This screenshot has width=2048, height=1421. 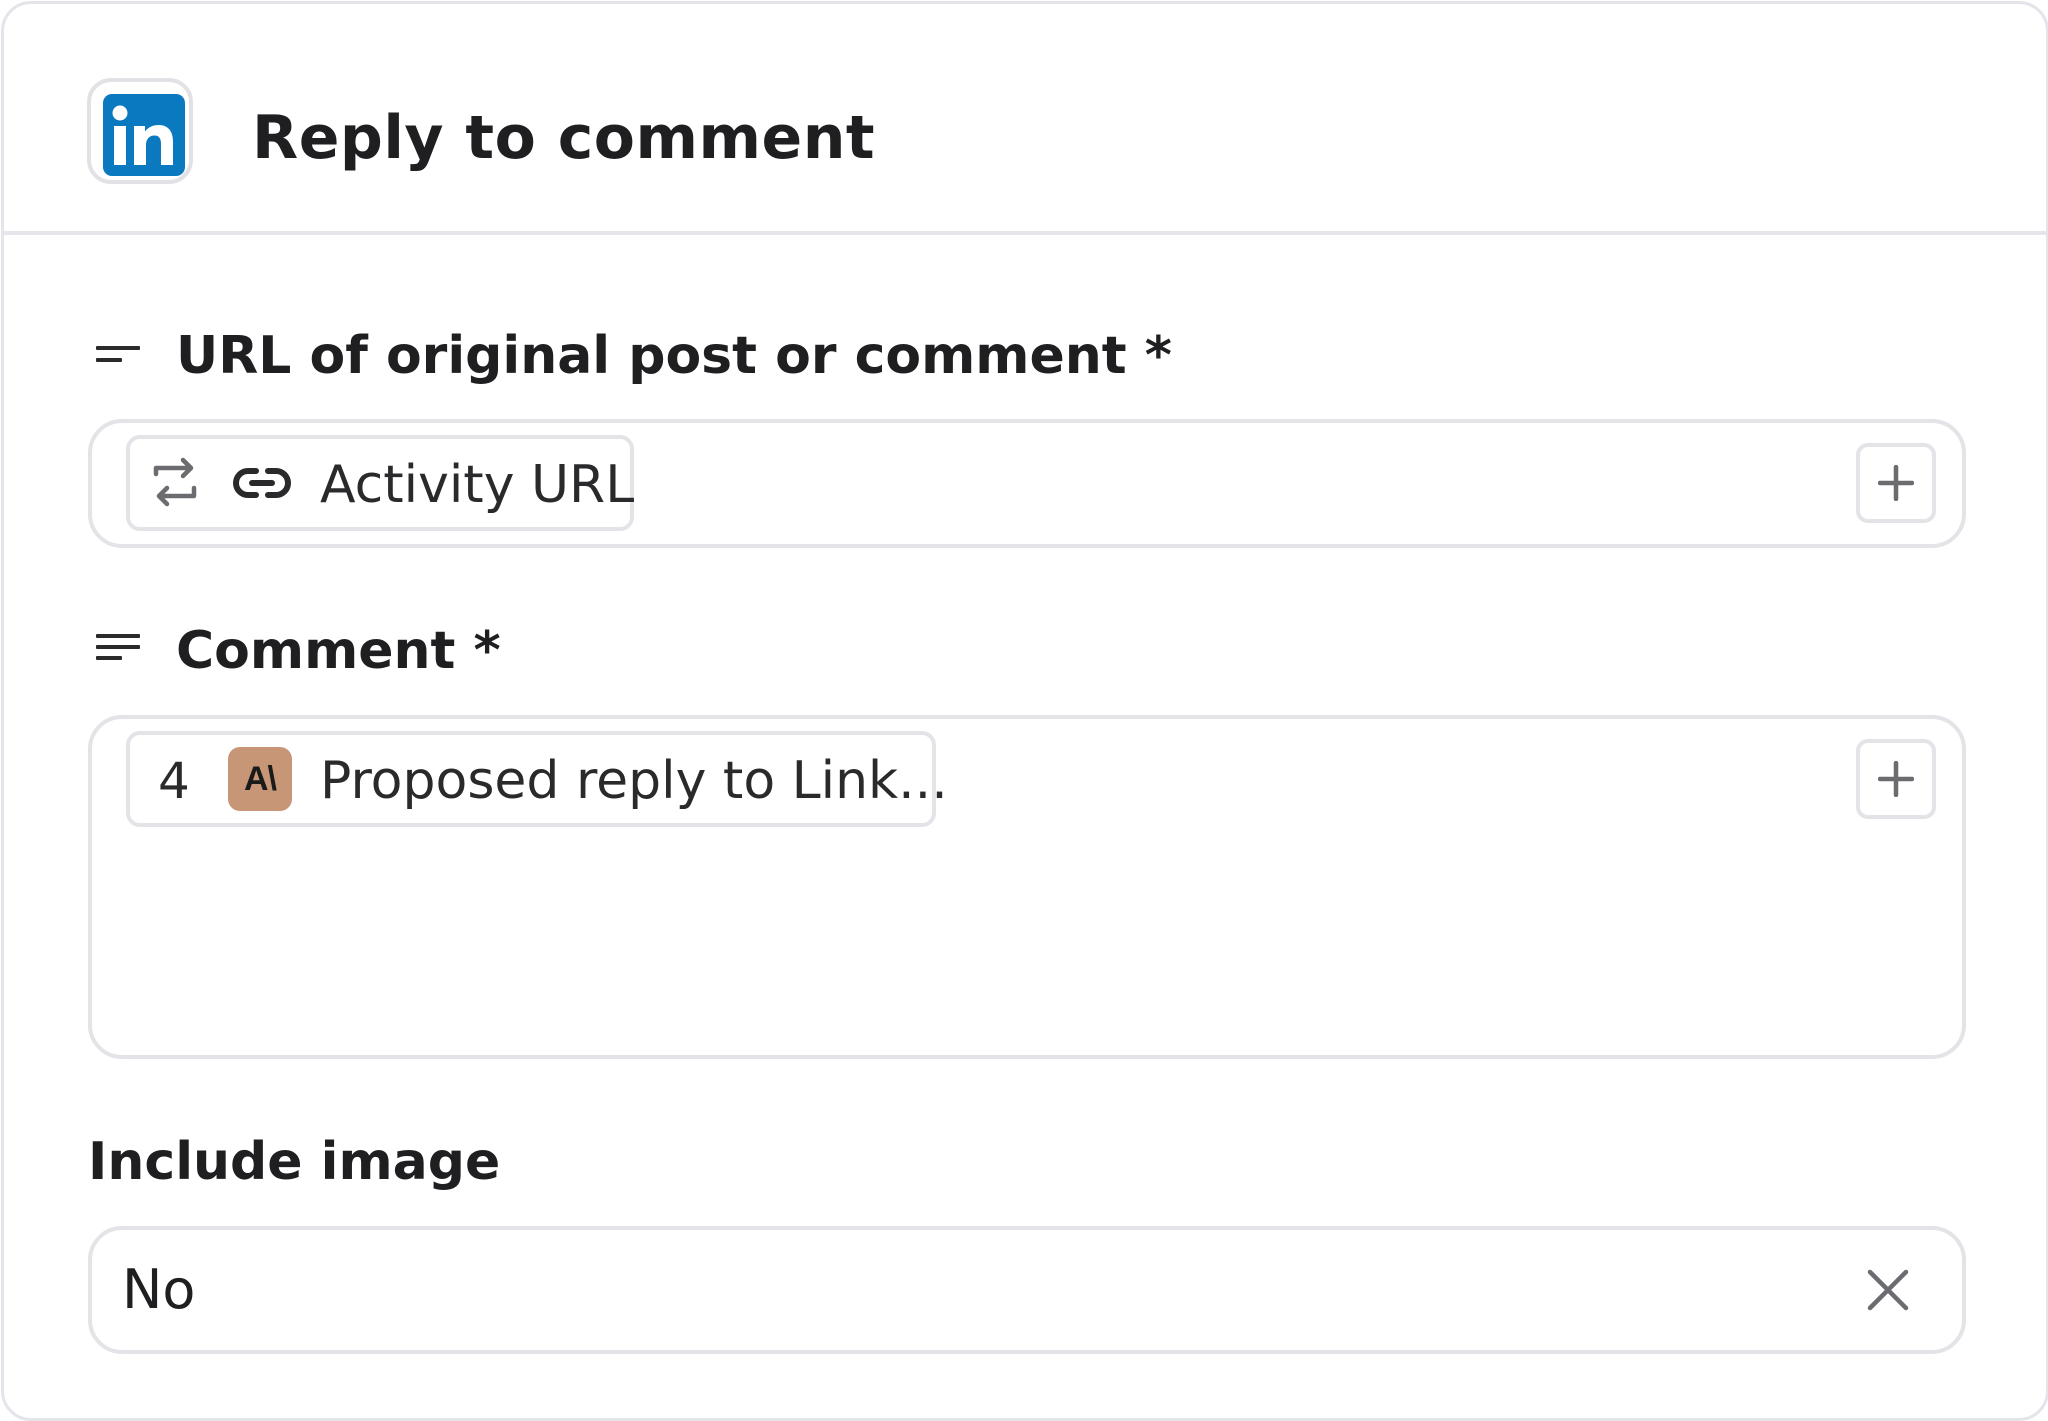 What do you see at coordinates (260, 779) in the screenshot?
I see `anthropic-logo-icon: A\` at bounding box center [260, 779].